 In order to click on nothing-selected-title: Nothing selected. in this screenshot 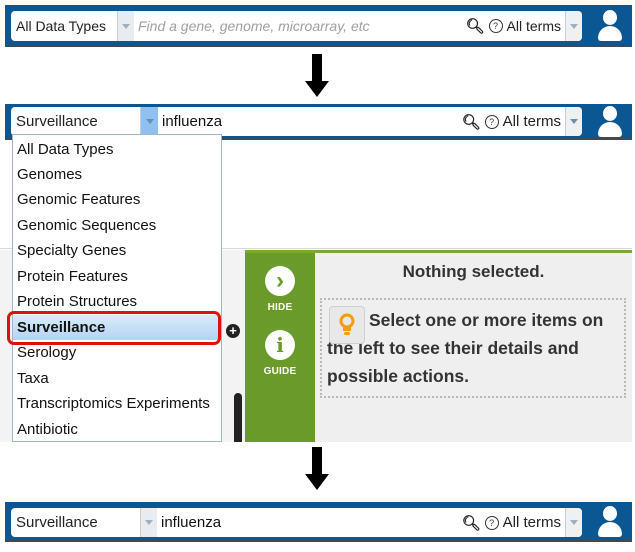, I will do `click(473, 271)`.